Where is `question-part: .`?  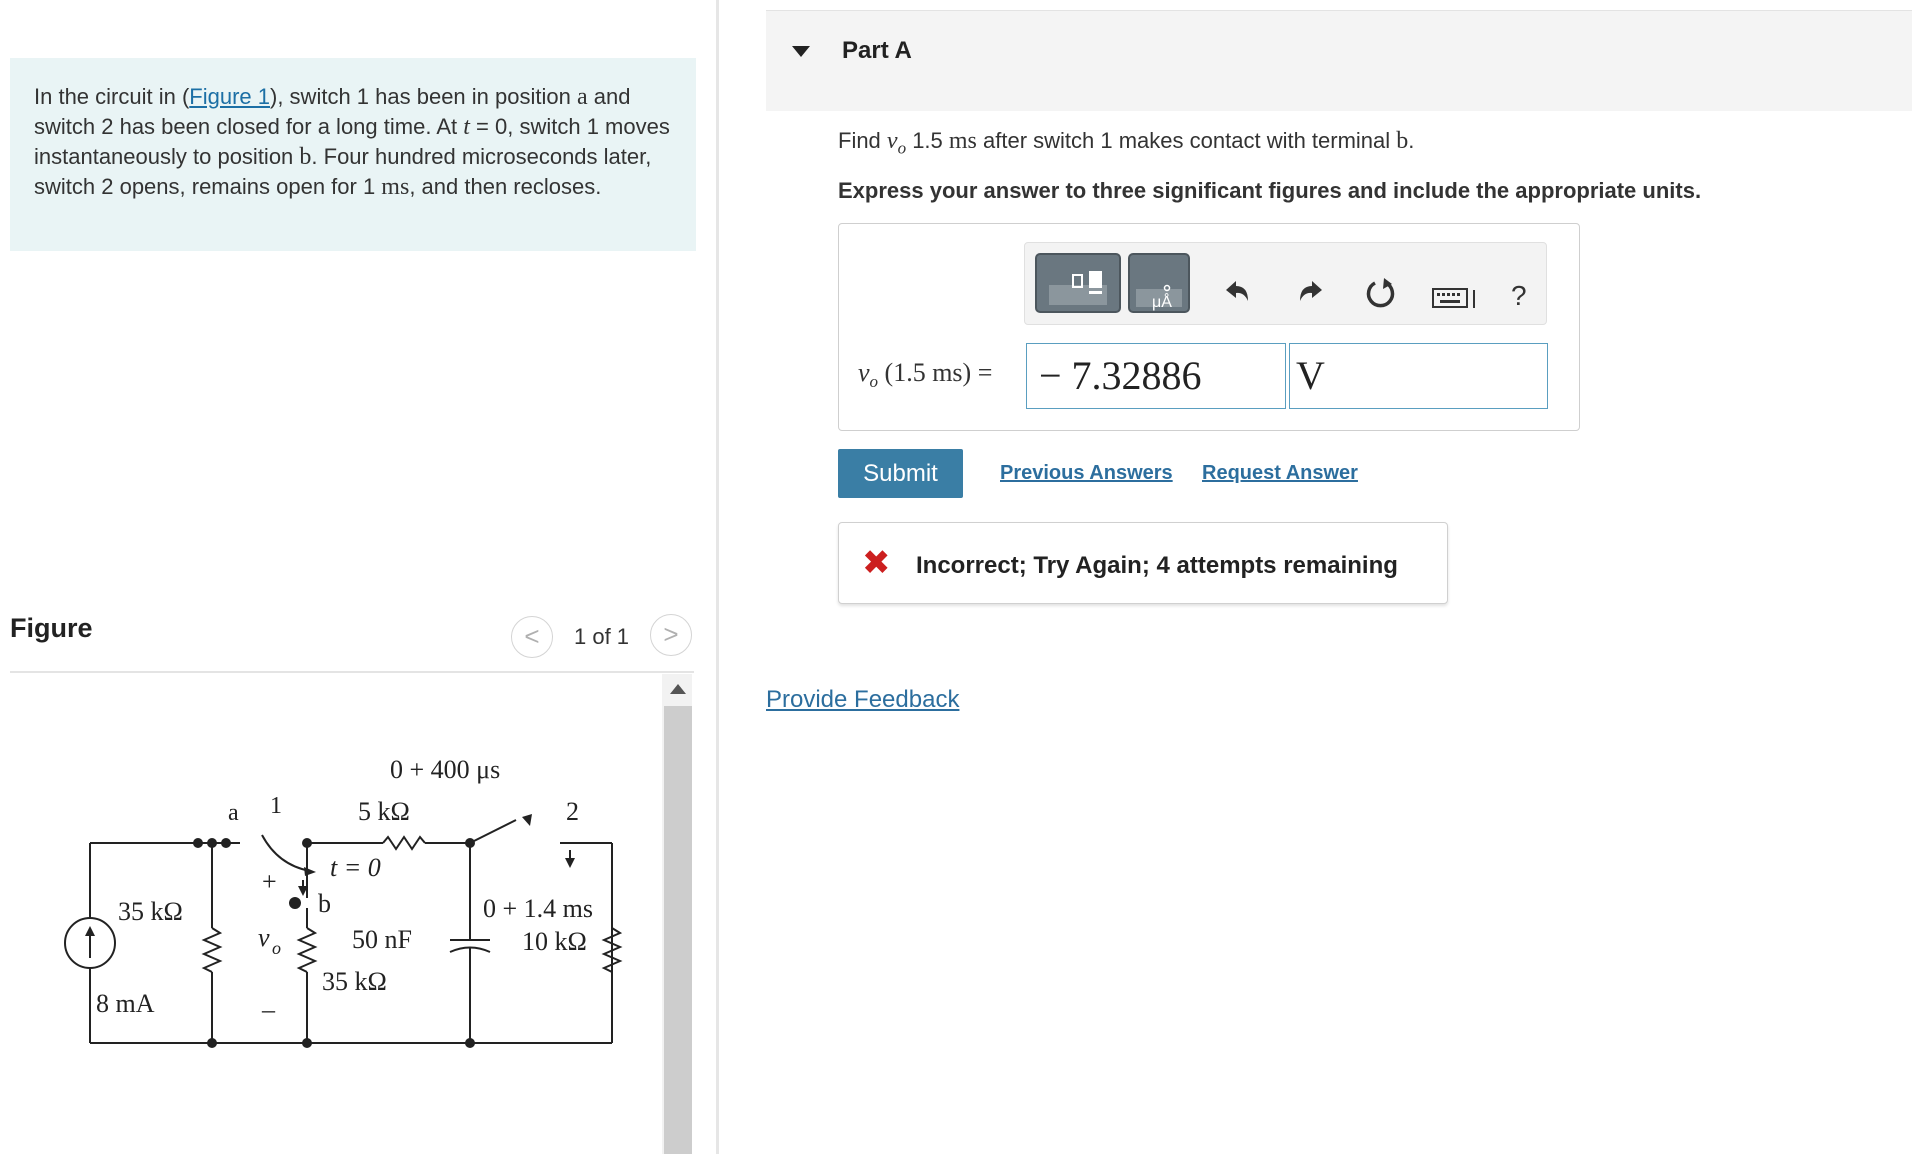
question-part: . is located at coordinates (1411, 140).